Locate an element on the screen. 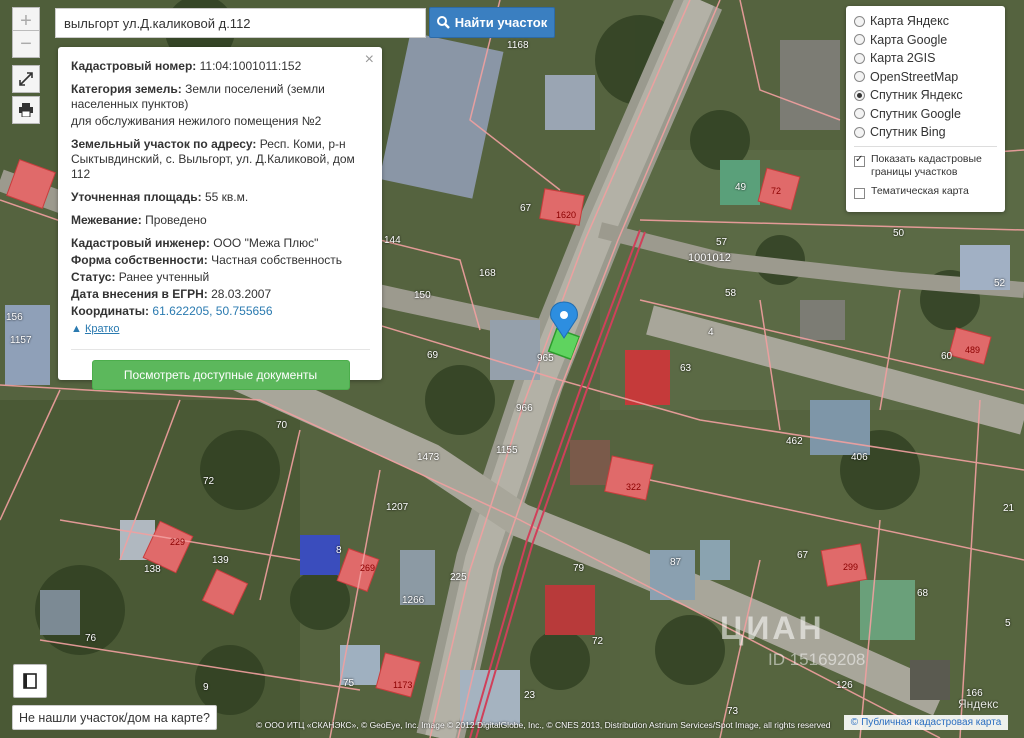 The width and height of the screenshot is (1024, 738). coordinates-row: Координаты: 61.622205, 50.755656 is located at coordinates (220, 311).